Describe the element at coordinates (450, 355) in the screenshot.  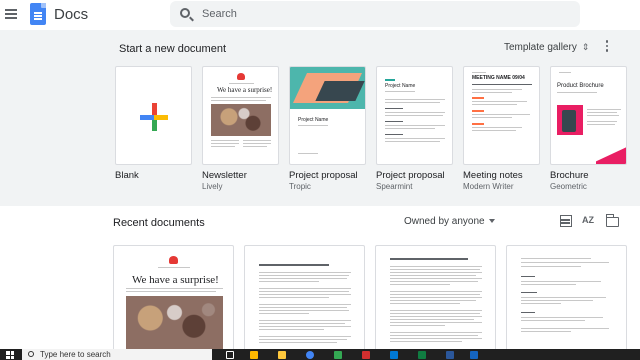
I see `word-icon` at that location.